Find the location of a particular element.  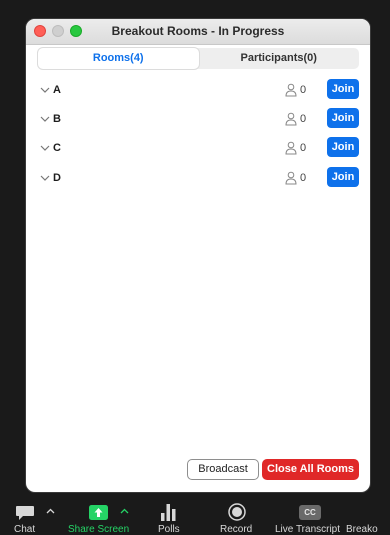

chat-label: Chat is located at coordinates (25, 529).